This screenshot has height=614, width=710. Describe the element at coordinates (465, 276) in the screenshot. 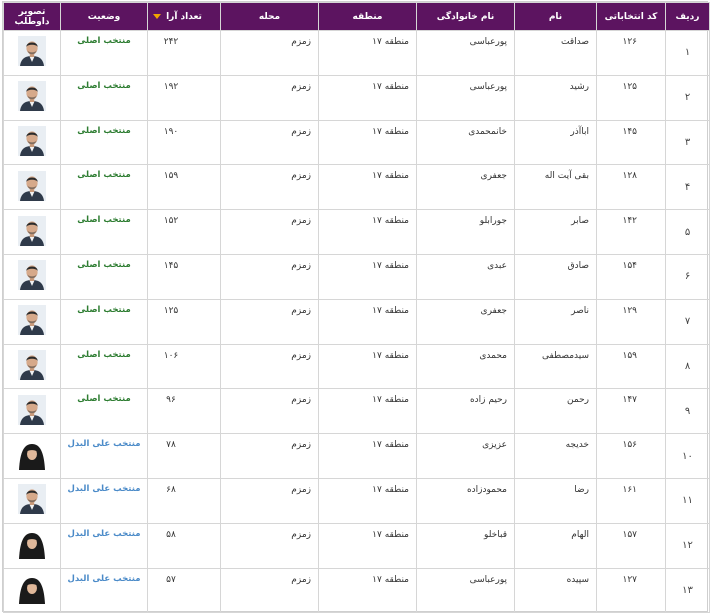

I see `cell-last-name: عبدی` at that location.